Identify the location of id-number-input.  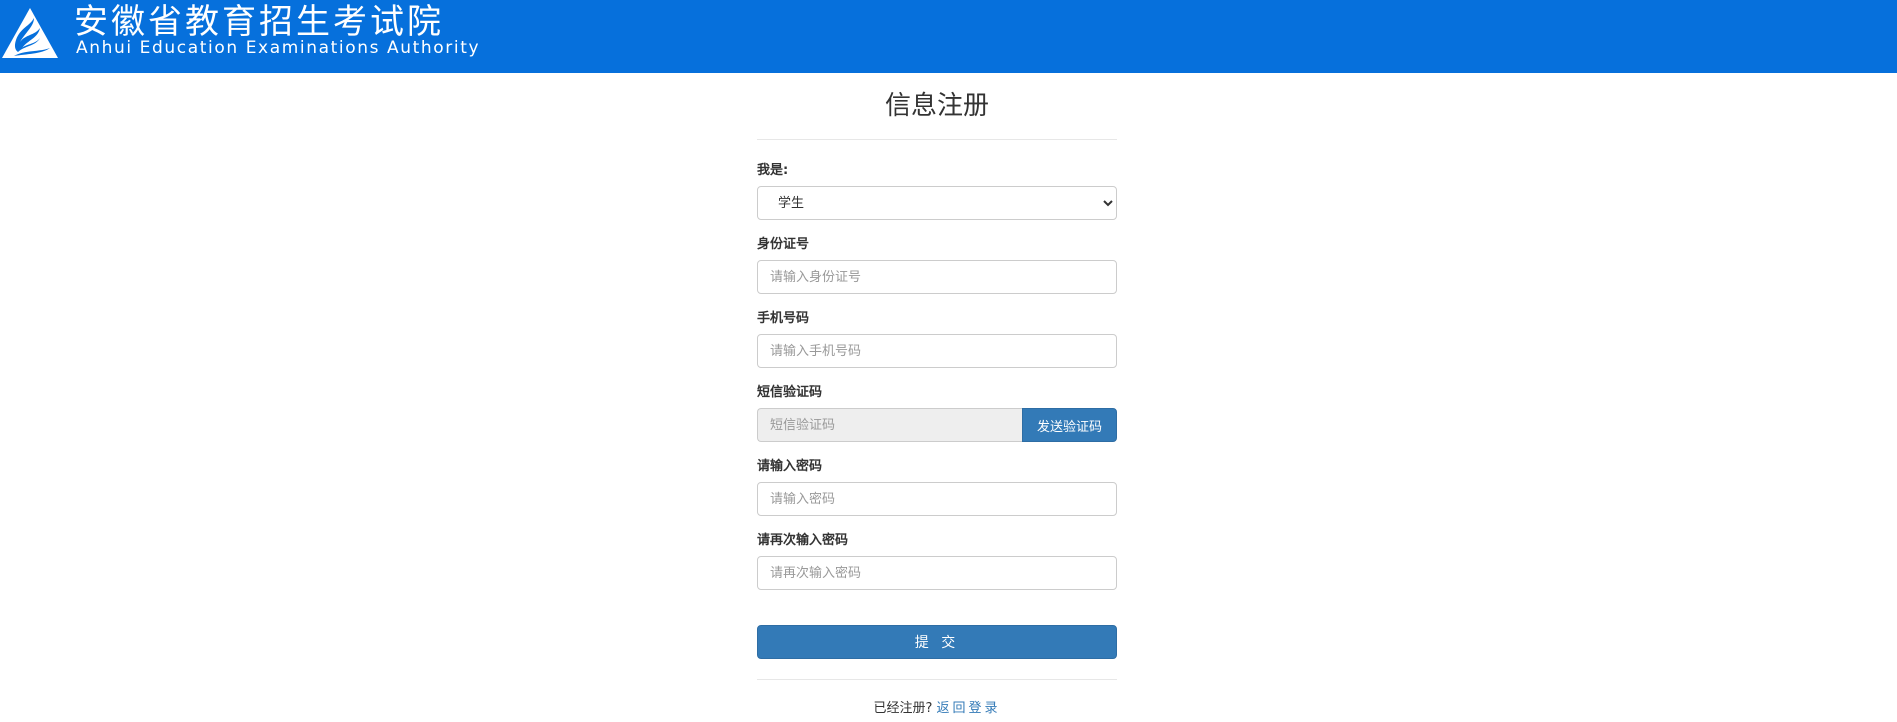
(937, 277).